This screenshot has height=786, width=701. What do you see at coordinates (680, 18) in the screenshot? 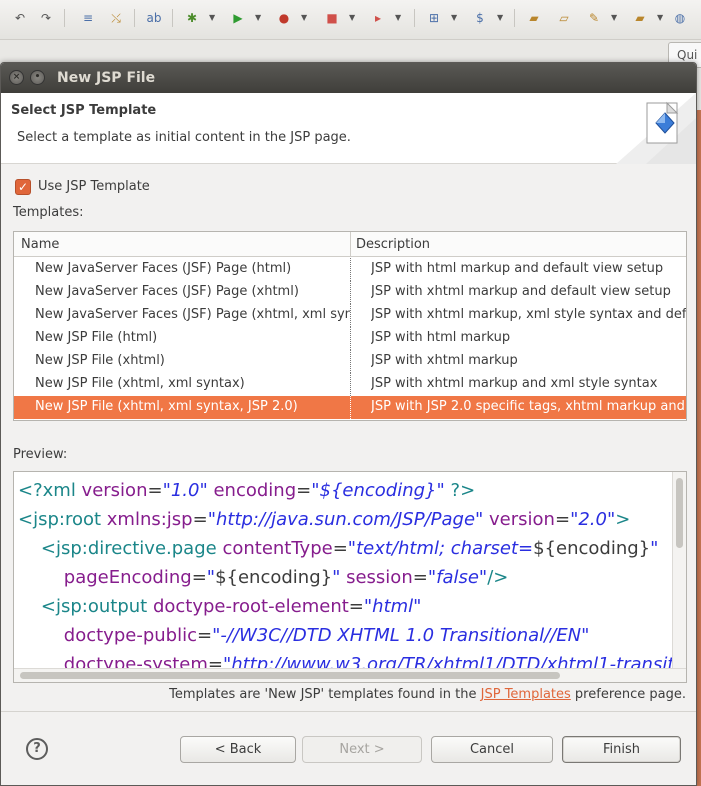
I see `globe-icon: ◍` at bounding box center [680, 18].